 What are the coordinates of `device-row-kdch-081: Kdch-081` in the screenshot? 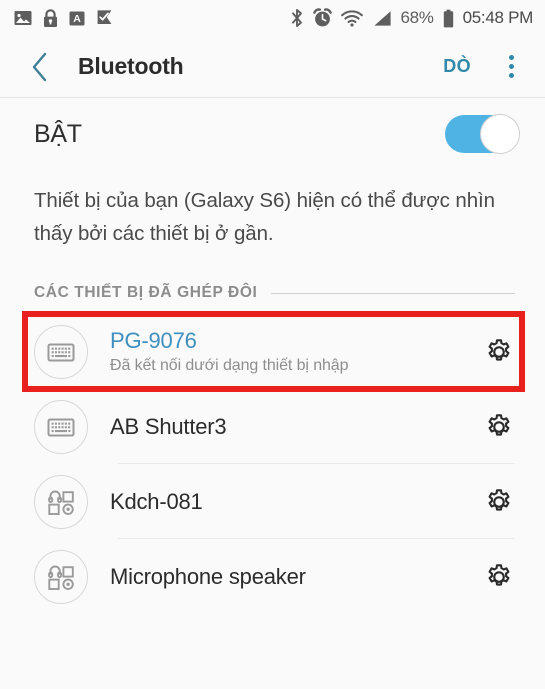 It's located at (272, 502).